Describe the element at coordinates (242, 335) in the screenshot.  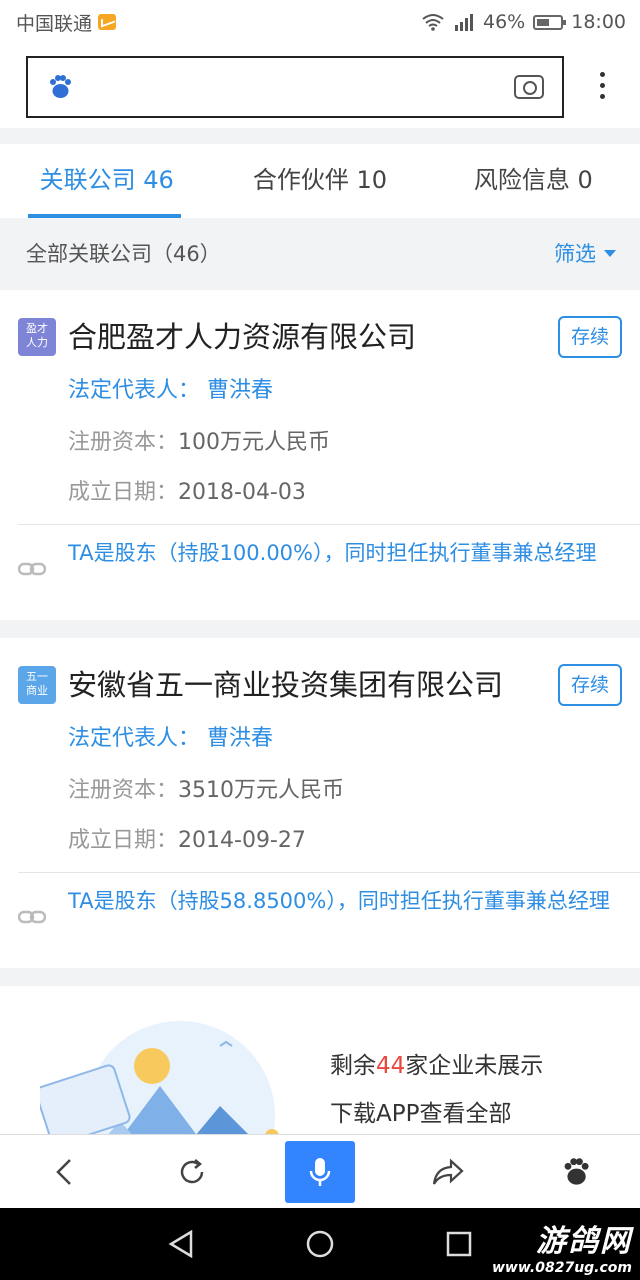
I see `company-name: 合肥盈才人力资源有限公司` at that location.